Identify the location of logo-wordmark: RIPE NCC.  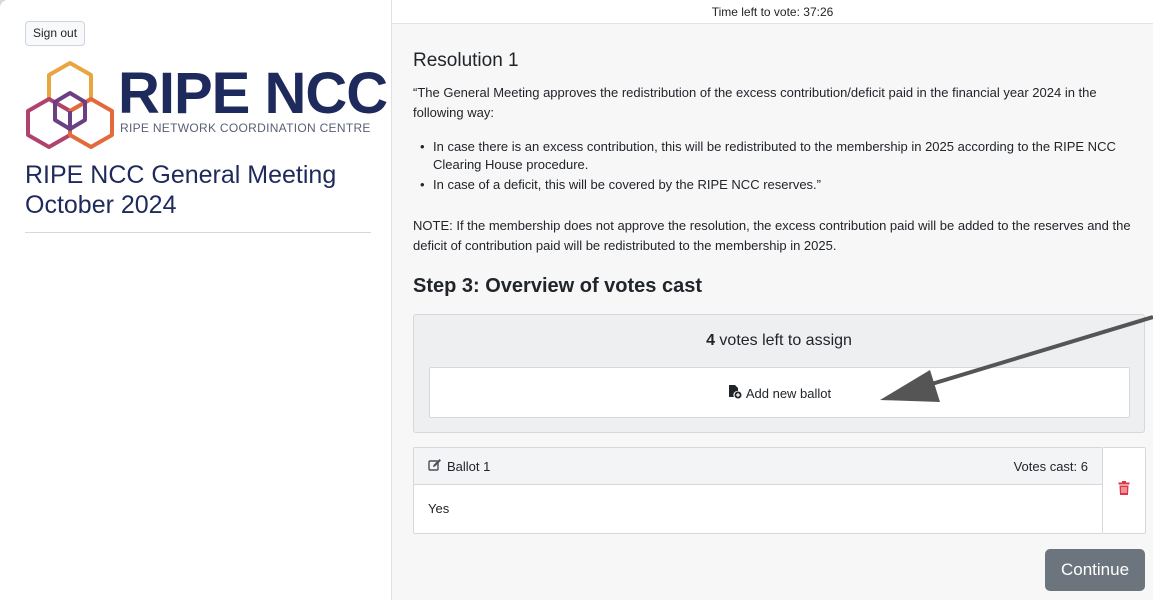
(253, 93).